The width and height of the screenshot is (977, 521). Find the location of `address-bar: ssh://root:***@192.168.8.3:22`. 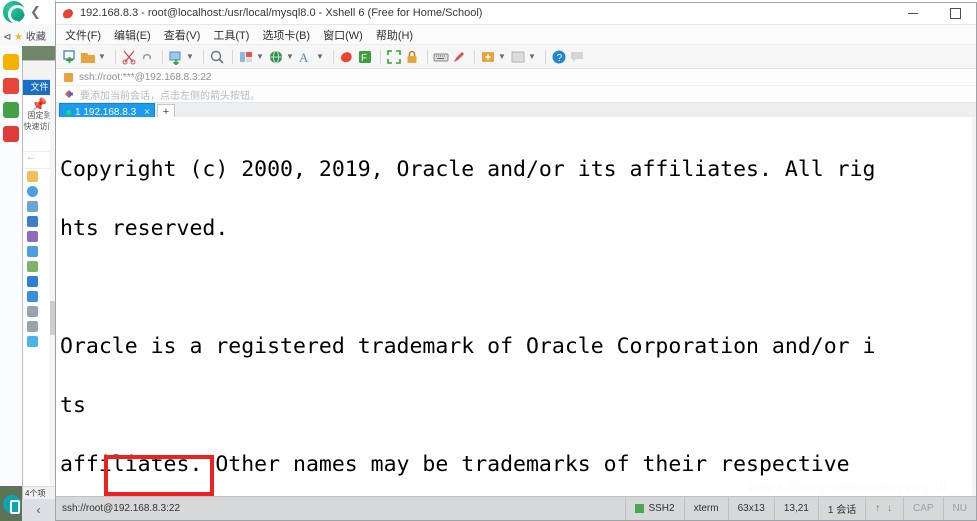

address-bar: ssh://root:***@192.168.8.3:22 is located at coordinates (516, 77).